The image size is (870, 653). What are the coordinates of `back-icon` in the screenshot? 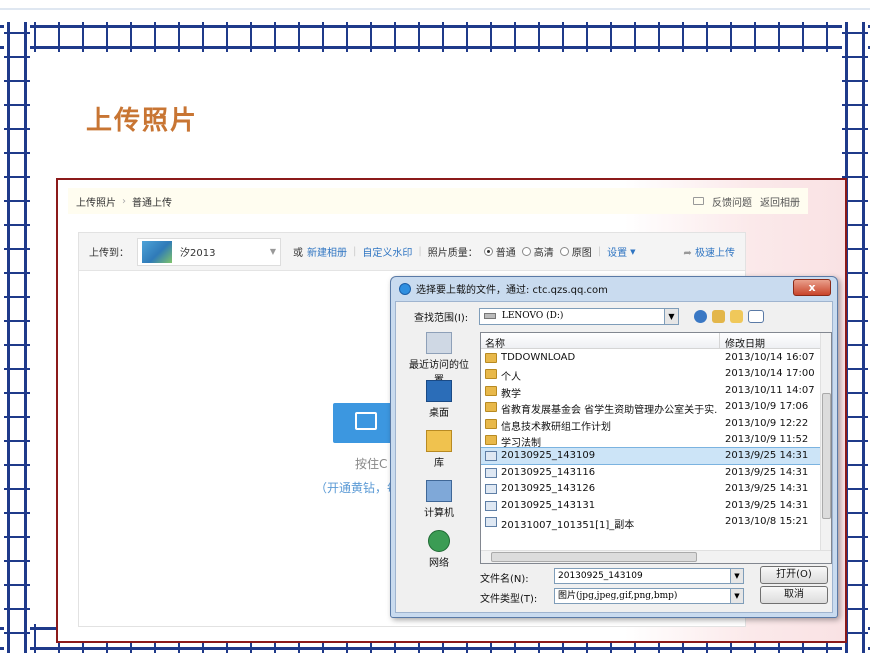 It's located at (700, 316).